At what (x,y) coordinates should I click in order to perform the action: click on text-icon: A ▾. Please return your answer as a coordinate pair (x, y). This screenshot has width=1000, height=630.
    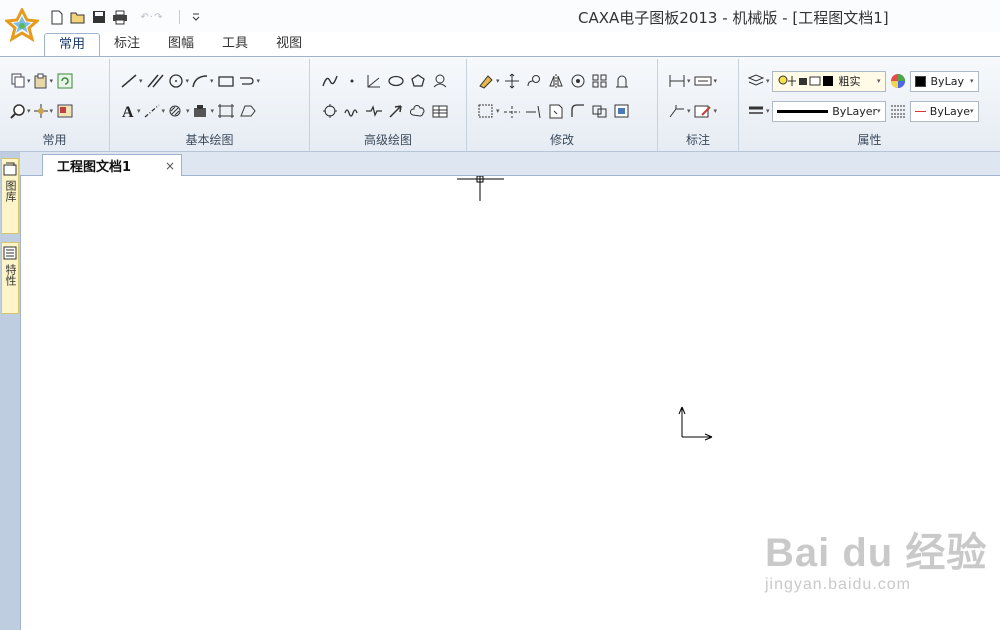
    Looking at the image, I should click on (130, 111).